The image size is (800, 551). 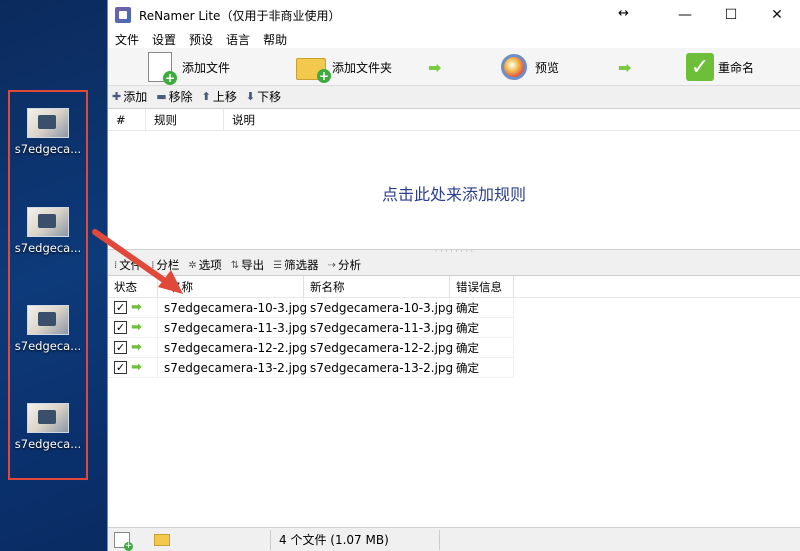 I want to click on flow-arrow-1: ➡, so click(x=434, y=67).